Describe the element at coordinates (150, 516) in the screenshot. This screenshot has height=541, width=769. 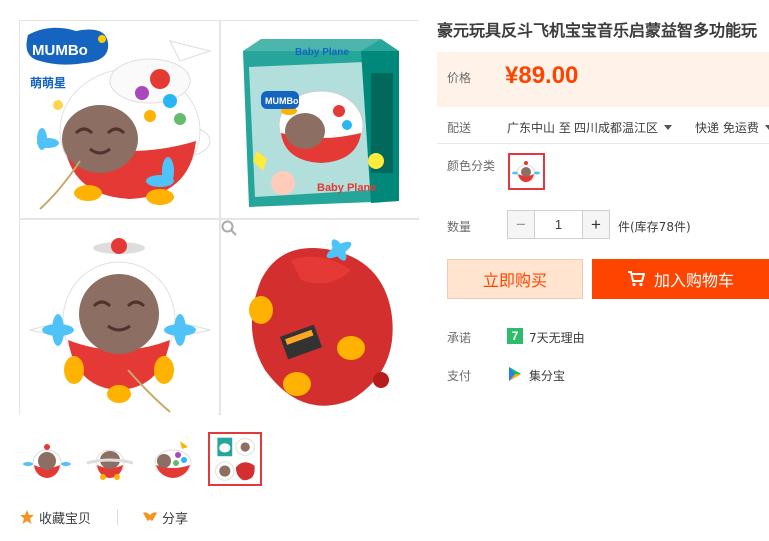
I see `share-icon` at that location.